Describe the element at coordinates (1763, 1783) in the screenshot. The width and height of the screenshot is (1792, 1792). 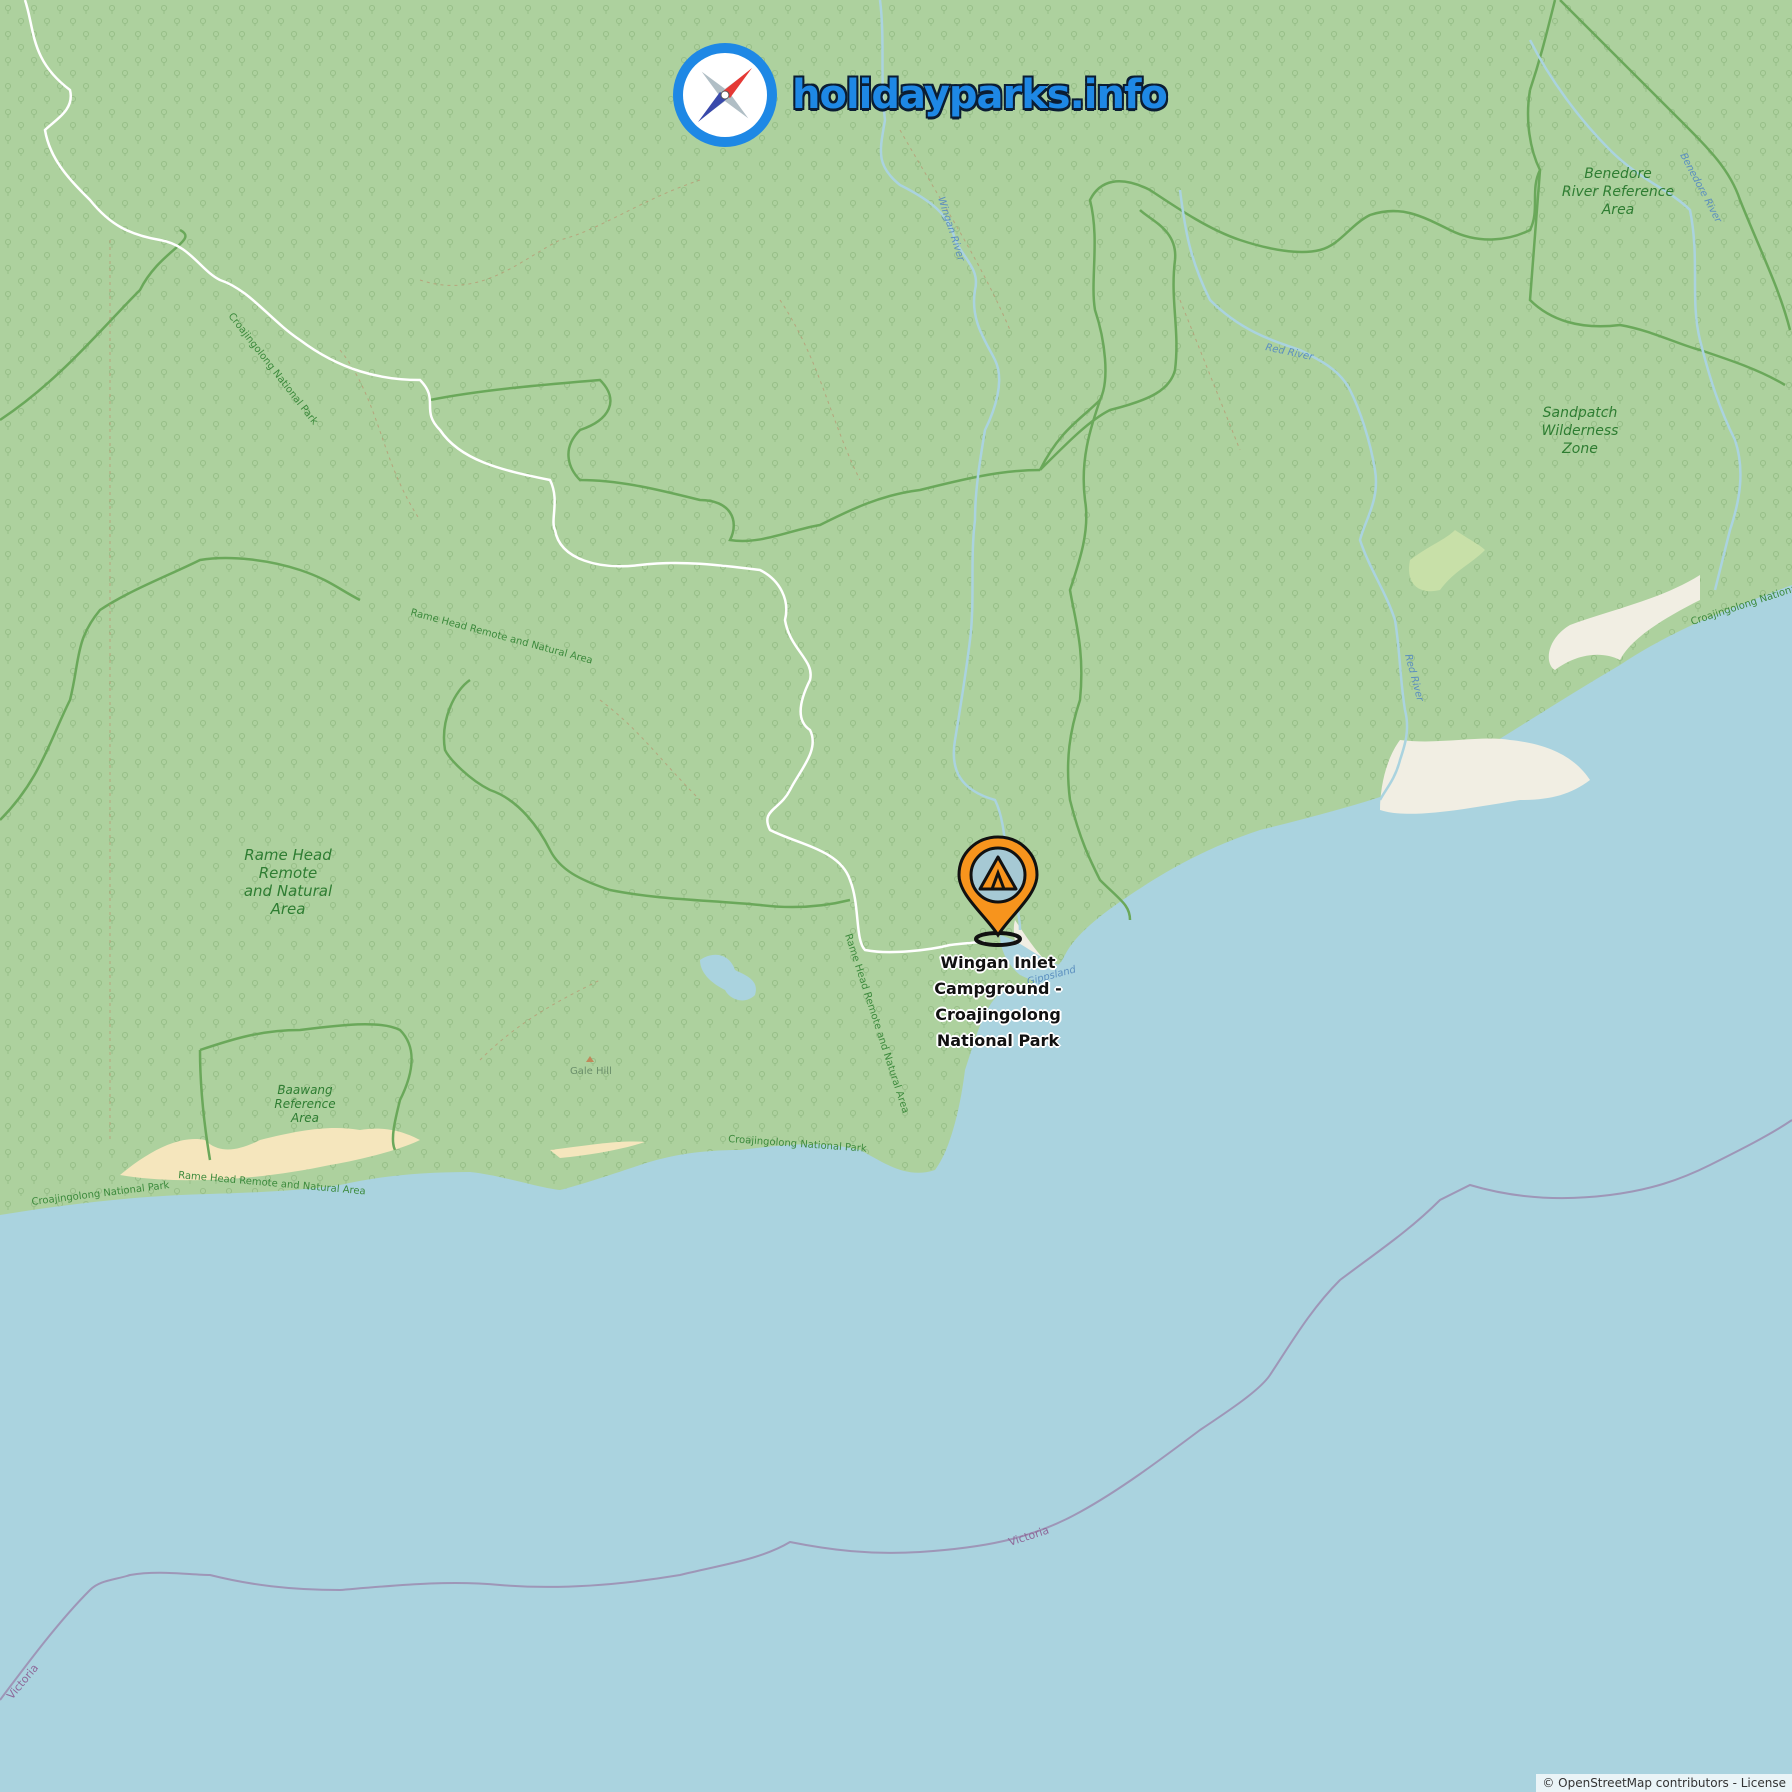
I see `license-link: License` at that location.